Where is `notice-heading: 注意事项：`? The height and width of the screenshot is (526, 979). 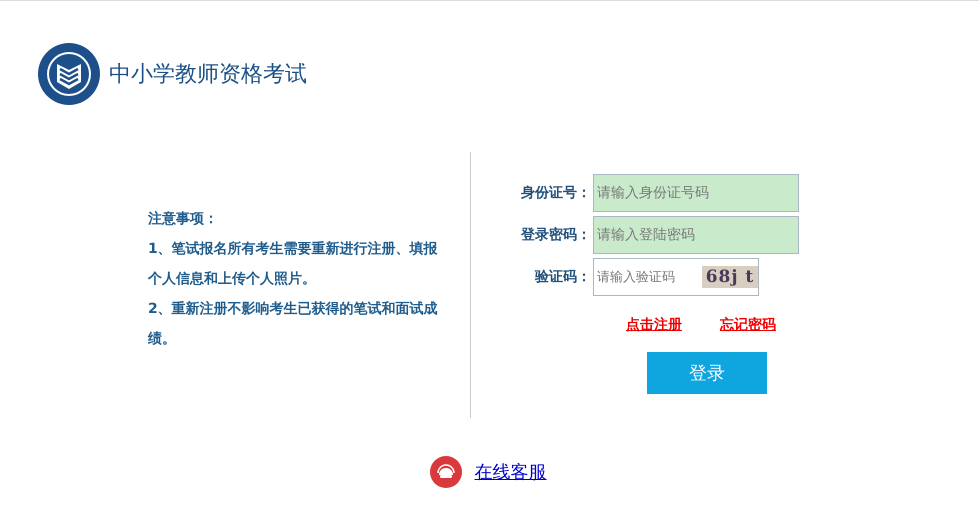
notice-heading: 注意事项： is located at coordinates (183, 219).